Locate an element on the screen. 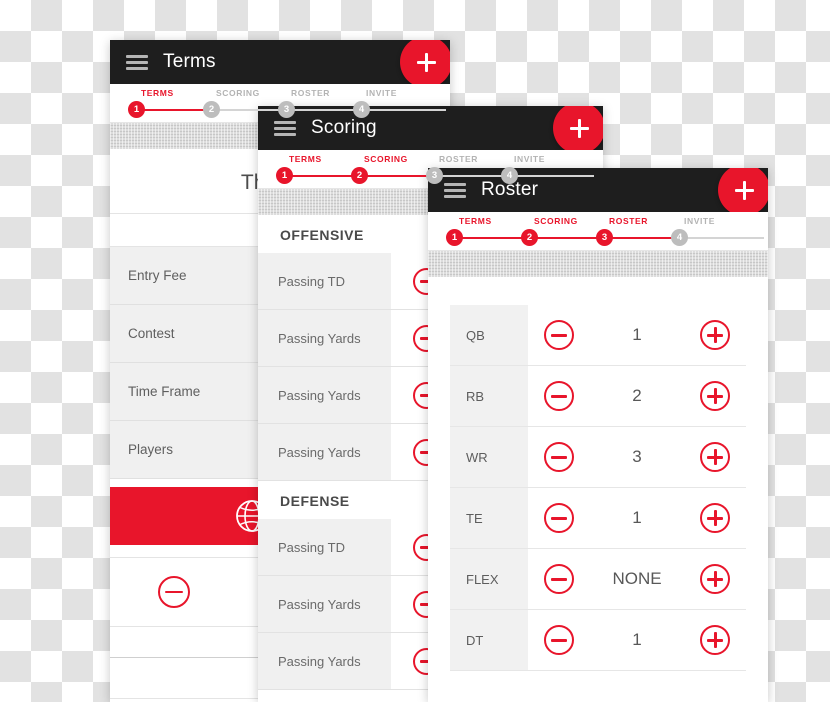  table-row: RB 2 is located at coordinates (598, 396).